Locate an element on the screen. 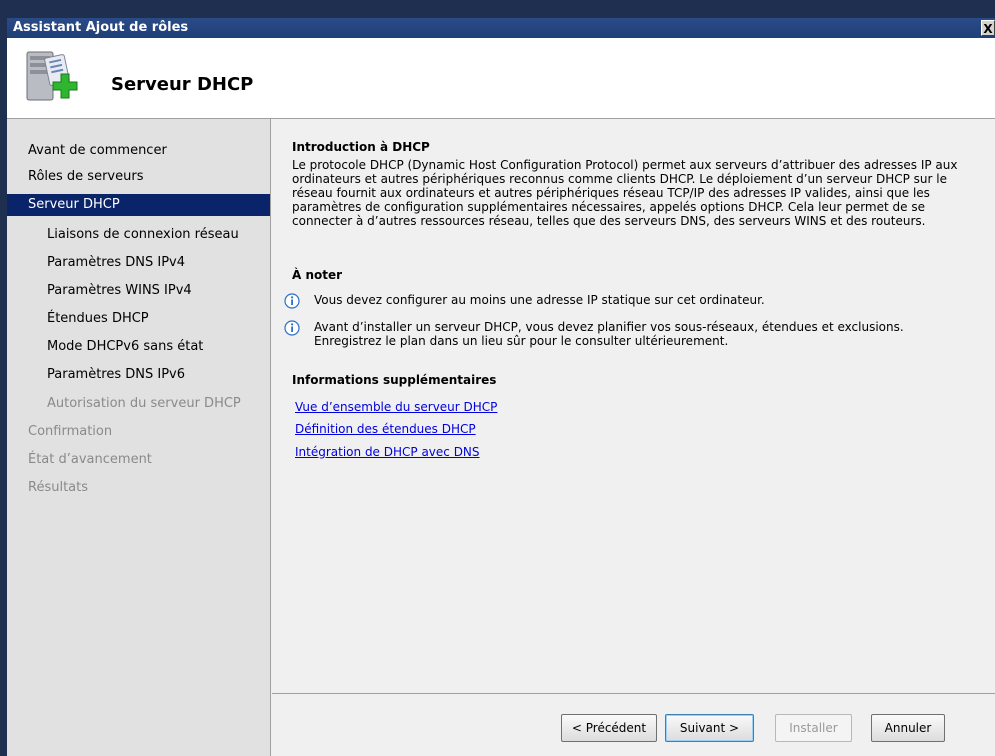 Image resolution: width=995 pixels, height=756 pixels. more-info-heading: Informations supplémentaires is located at coordinates (394, 380).